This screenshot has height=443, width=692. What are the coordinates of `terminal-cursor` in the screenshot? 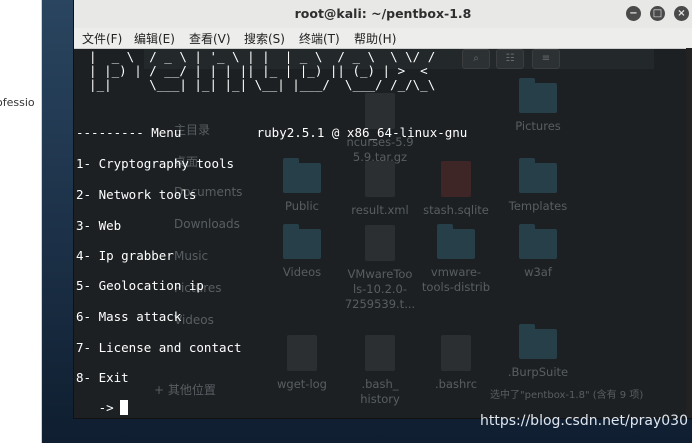 It's located at (124, 407).